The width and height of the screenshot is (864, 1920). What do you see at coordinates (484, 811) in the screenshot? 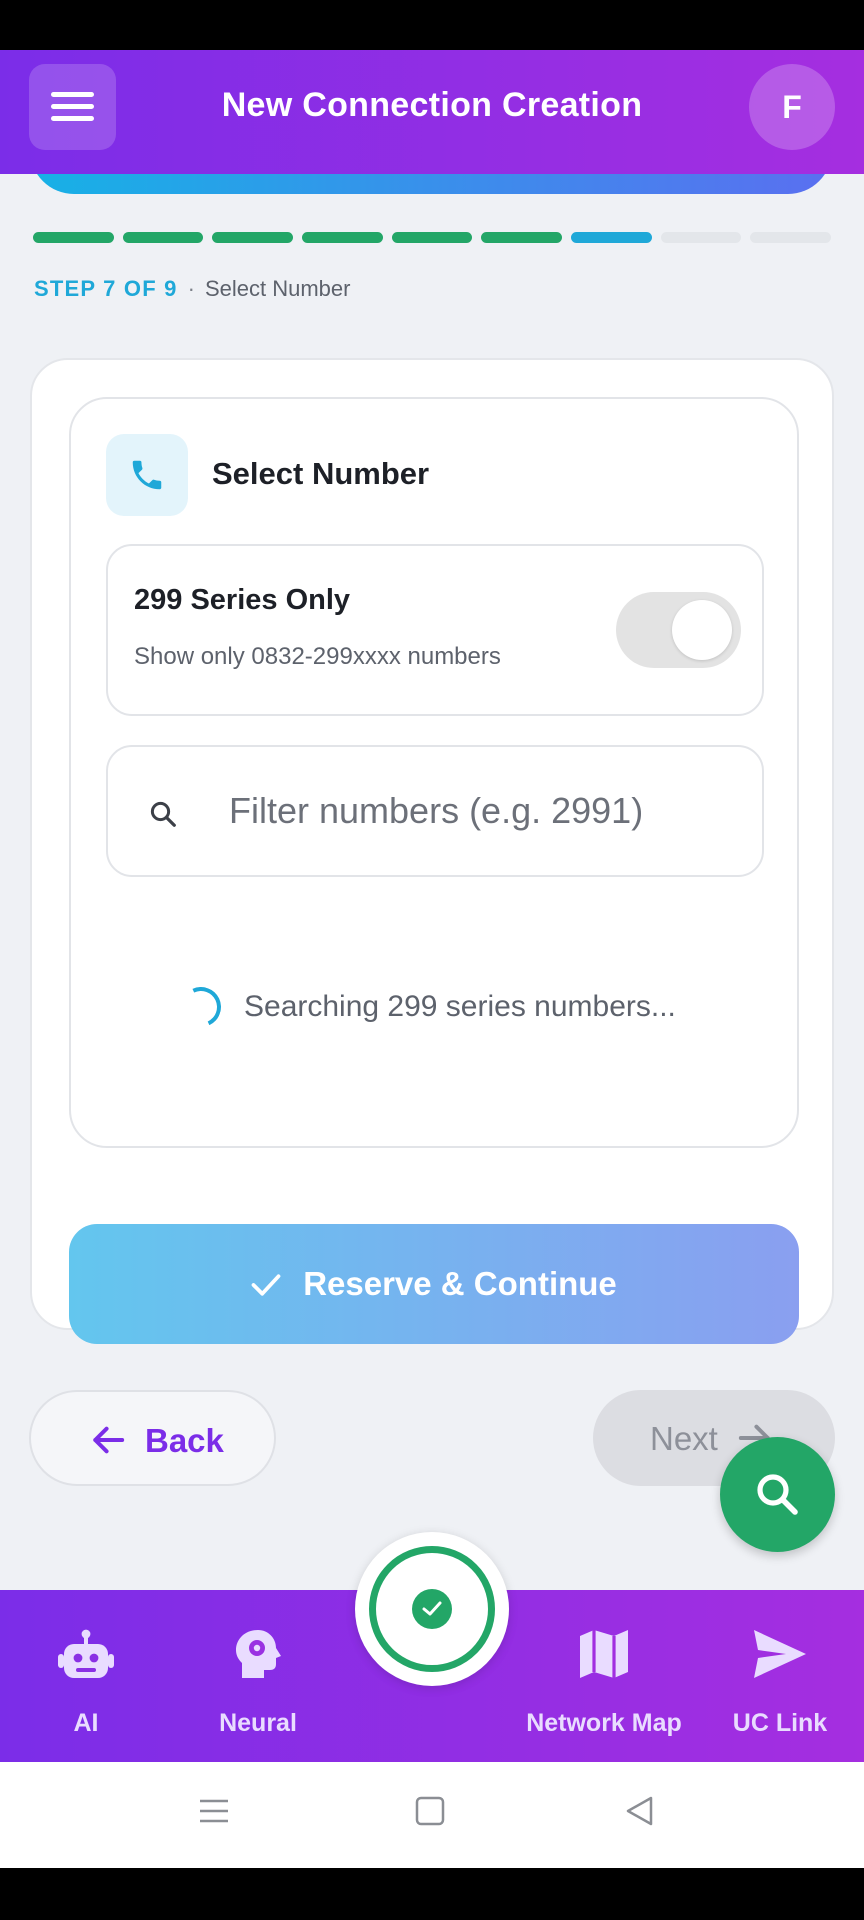
I see `filter-input` at bounding box center [484, 811].